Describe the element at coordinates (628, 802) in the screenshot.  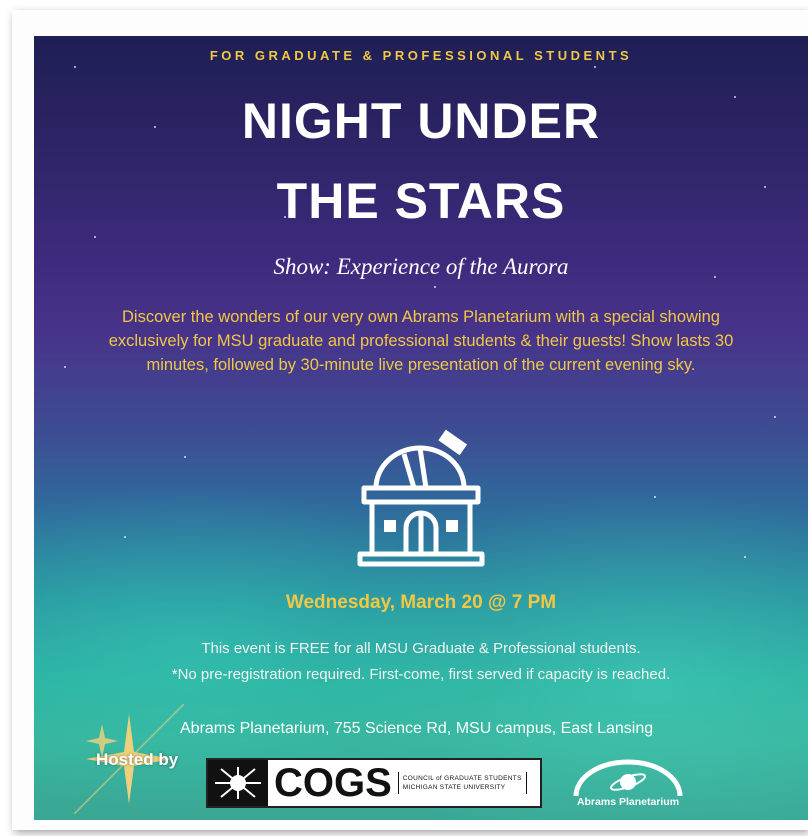
I see `abrams-name: Abrams Planetarium` at that location.